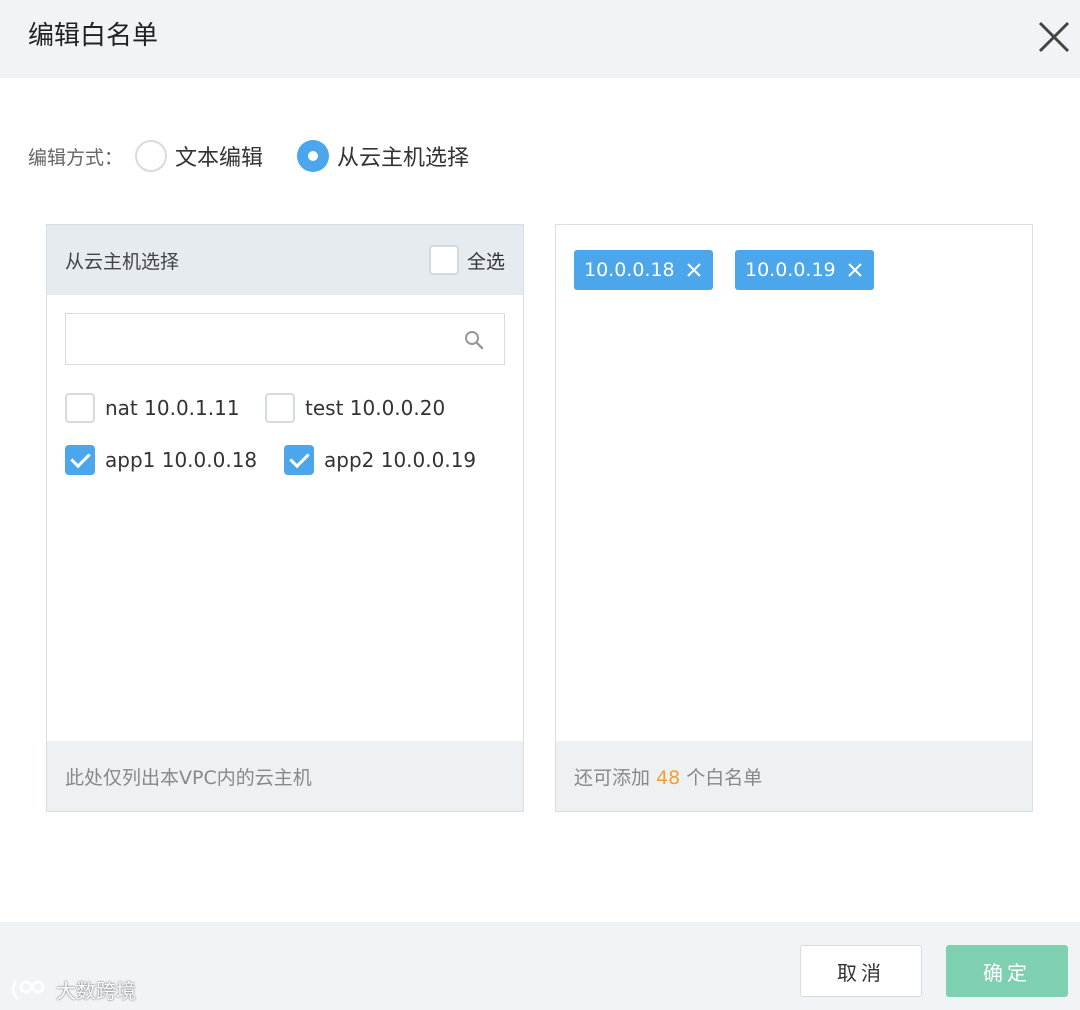 The width and height of the screenshot is (1080, 1010). I want to click on vpc-note: 此处仅列出本VPC内的云主机, so click(188, 778).